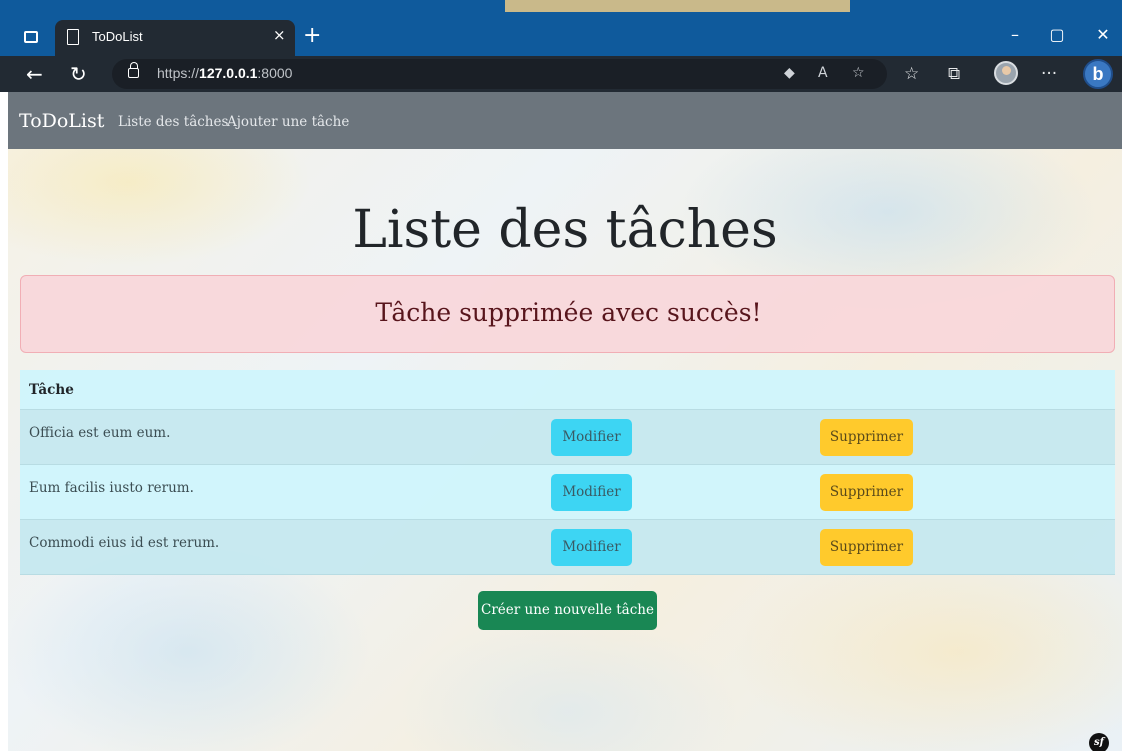 This screenshot has height=751, width=1122. Describe the element at coordinates (51, 390) in the screenshot. I see `column-header-task: Tâche` at that location.